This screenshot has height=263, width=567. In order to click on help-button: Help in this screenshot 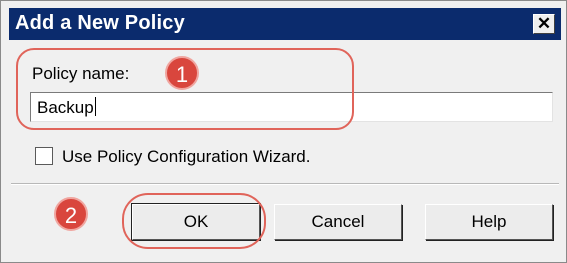, I will do `click(489, 222)`.